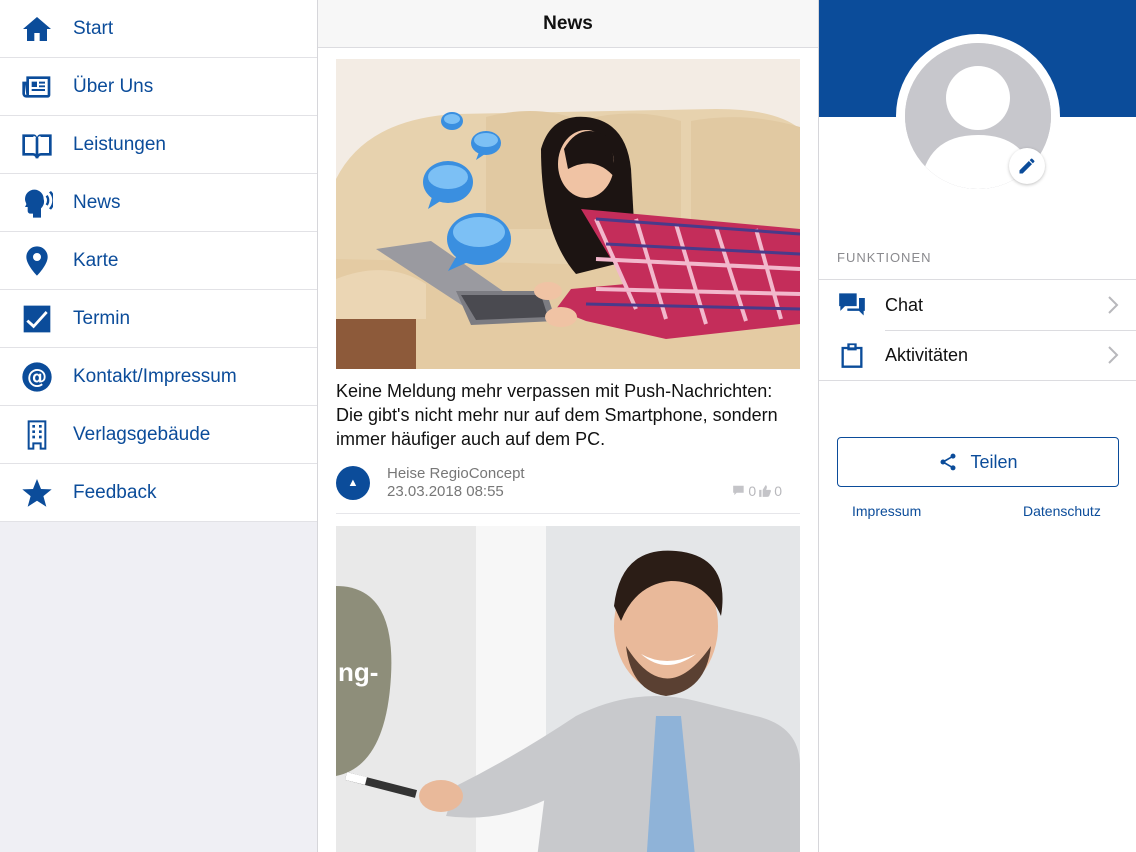  Describe the element at coordinates (158, 203) in the screenshot. I see `sidebar-item-news: News` at that location.